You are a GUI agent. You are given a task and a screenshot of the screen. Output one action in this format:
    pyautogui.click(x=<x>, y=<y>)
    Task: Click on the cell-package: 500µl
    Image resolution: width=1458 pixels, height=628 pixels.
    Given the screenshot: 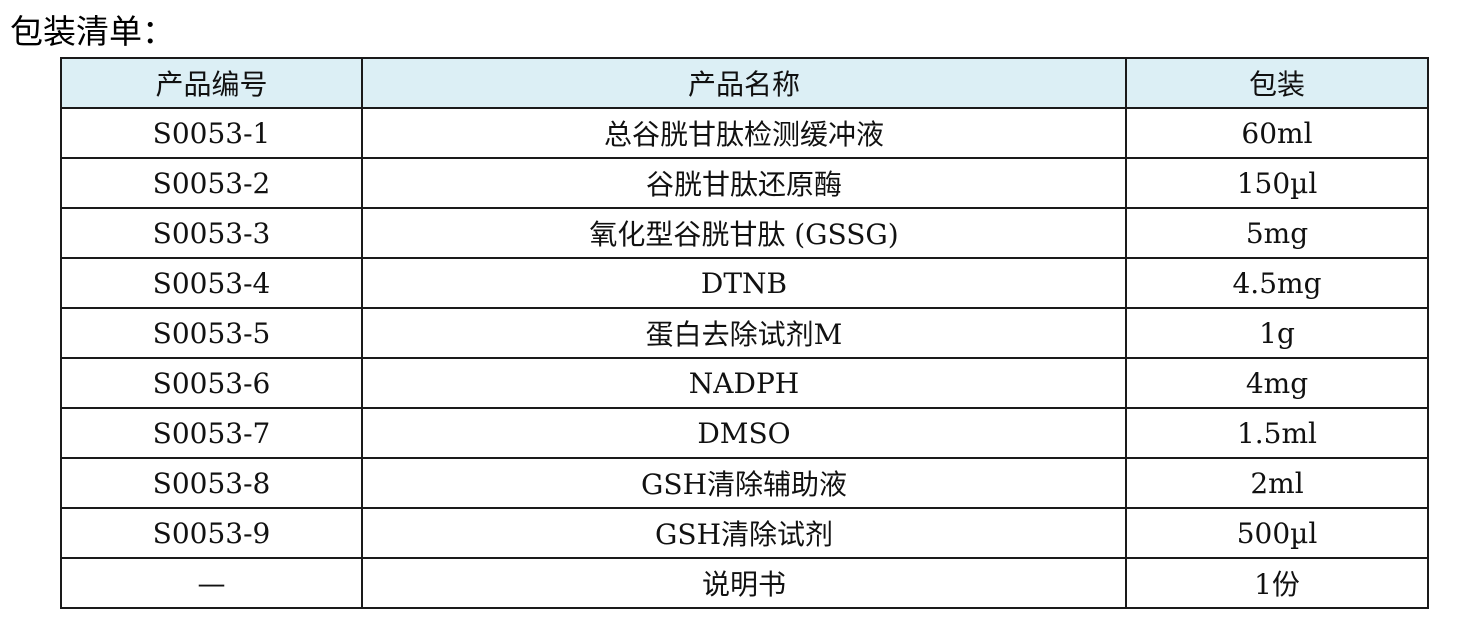 What is the action you would take?
    pyautogui.click(x=1277, y=533)
    